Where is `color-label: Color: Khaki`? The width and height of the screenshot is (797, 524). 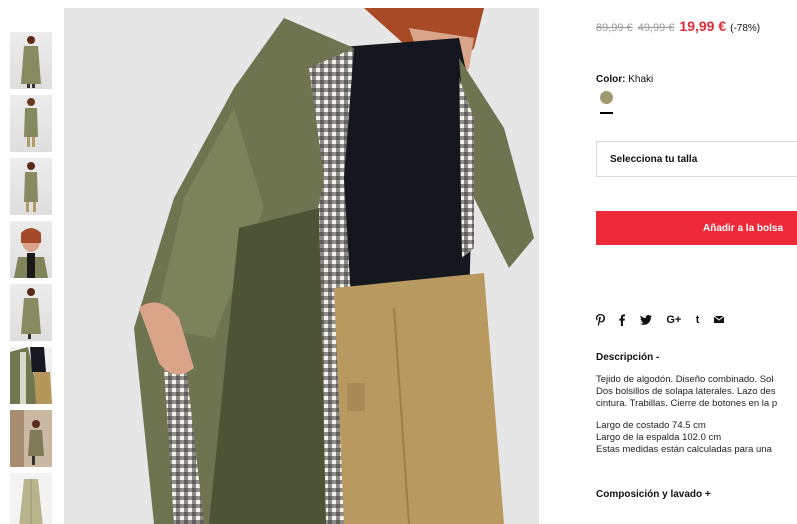 color-label: Color: Khaki is located at coordinates (624, 79).